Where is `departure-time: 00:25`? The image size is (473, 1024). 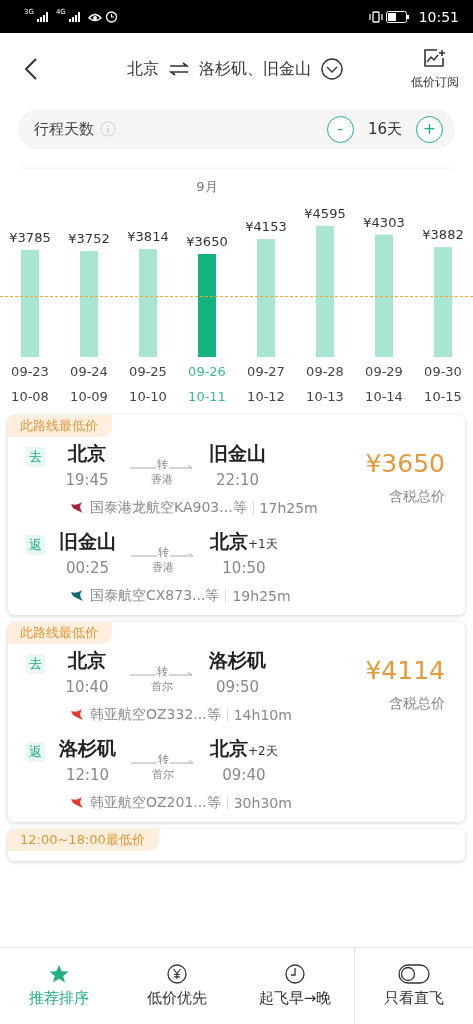 departure-time: 00:25 is located at coordinates (87, 568).